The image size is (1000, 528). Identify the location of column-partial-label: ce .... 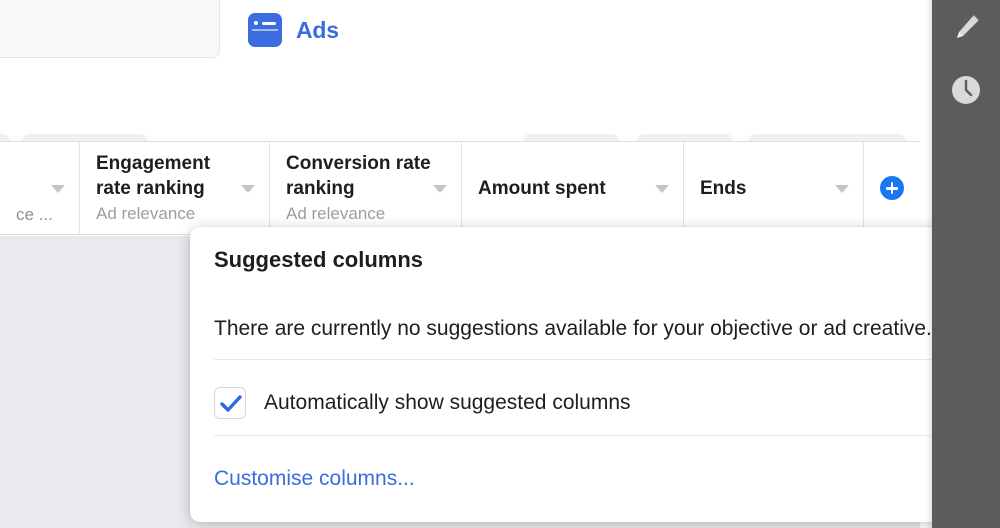
(34, 214).